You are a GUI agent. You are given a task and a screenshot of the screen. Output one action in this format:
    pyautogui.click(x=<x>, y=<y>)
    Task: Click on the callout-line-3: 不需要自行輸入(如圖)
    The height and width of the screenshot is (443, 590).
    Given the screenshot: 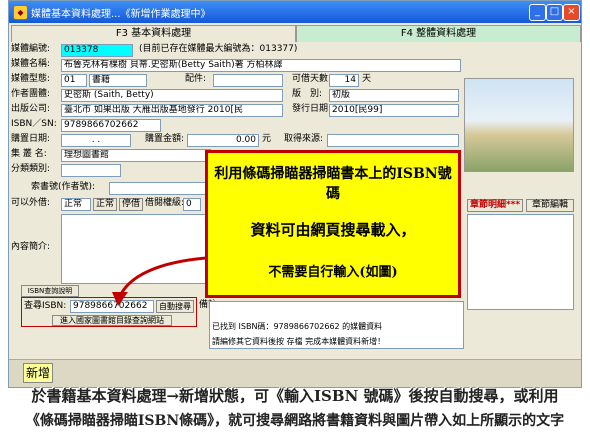 What is the action you would take?
    pyautogui.click(x=333, y=272)
    